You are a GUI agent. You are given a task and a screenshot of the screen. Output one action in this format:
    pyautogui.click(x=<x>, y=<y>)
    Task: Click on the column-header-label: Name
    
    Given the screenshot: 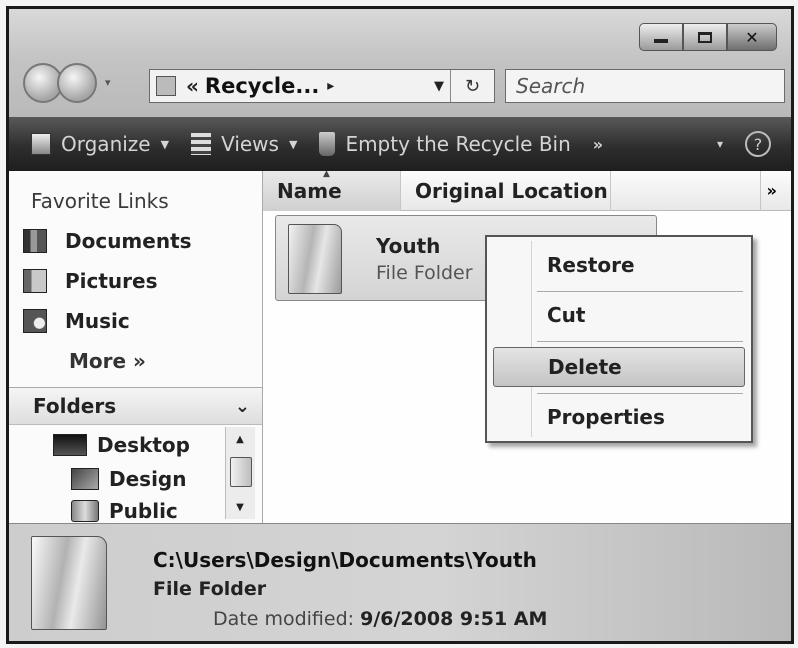 What is the action you would take?
    pyautogui.click(x=309, y=191)
    